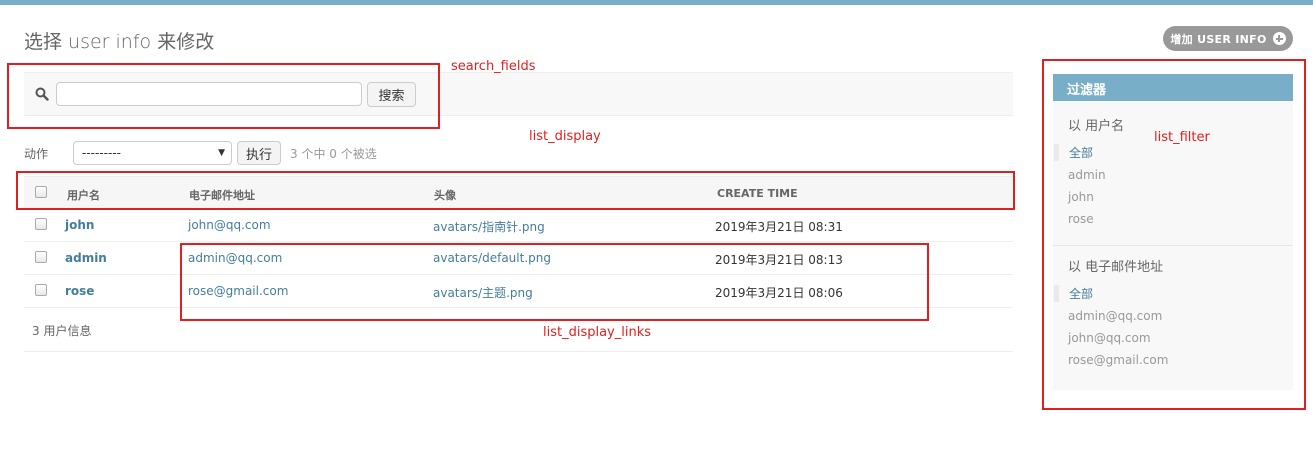 This screenshot has width=1313, height=461. What do you see at coordinates (79, 291) in the screenshot?
I see `username-link: rose` at bounding box center [79, 291].